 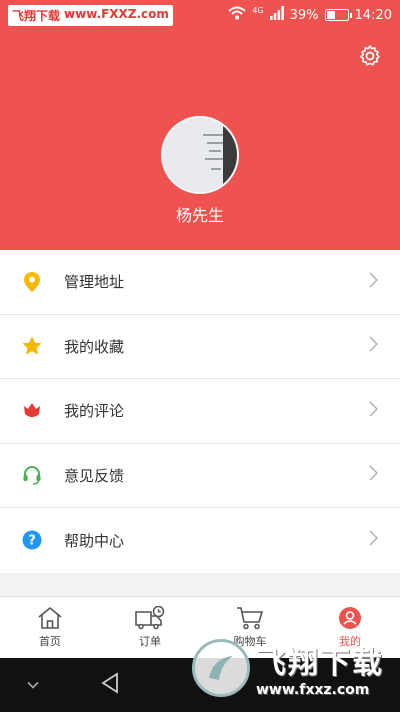 What do you see at coordinates (116, 13) in the screenshot?
I see `watermark-url: www.FXXZ.com` at bounding box center [116, 13].